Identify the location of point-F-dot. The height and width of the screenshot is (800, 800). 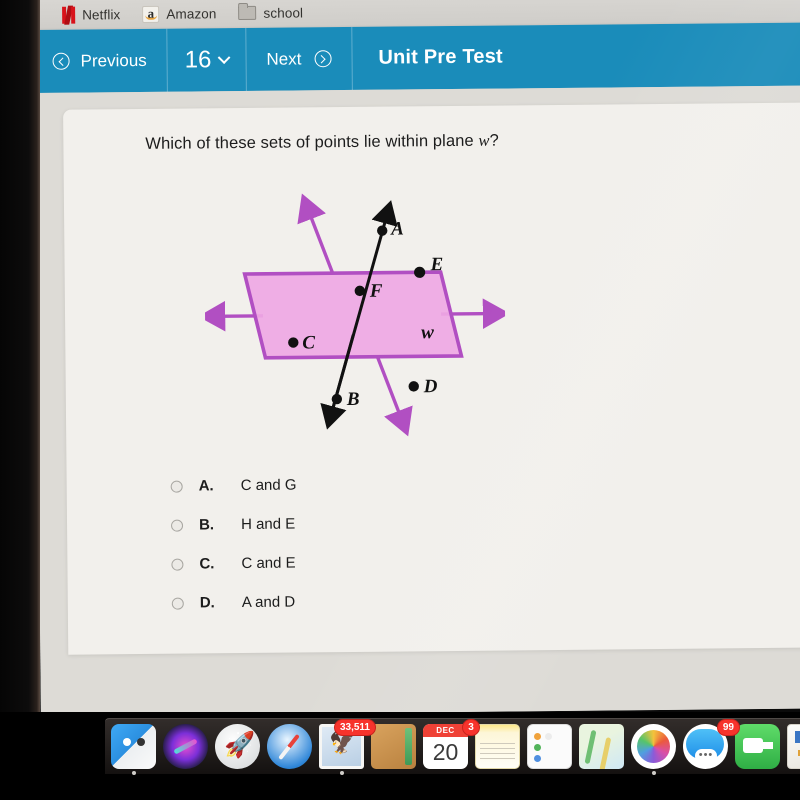
(360, 291).